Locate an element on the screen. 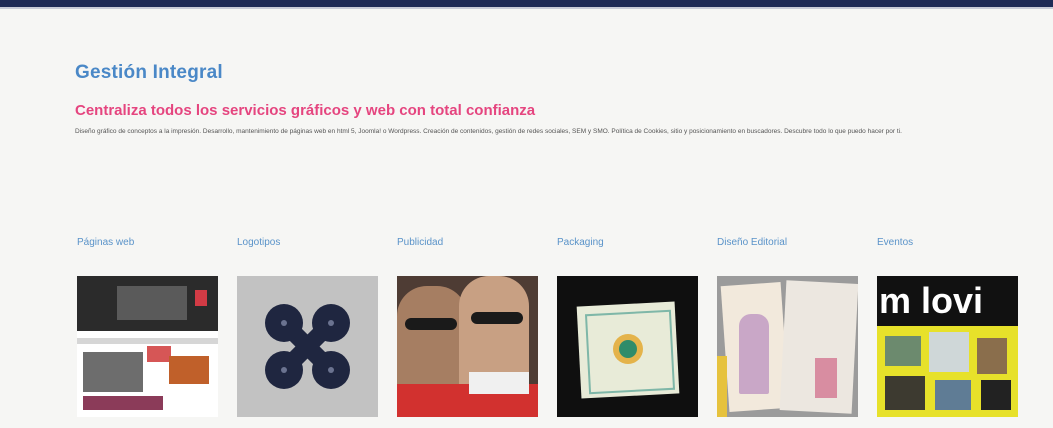  web-hero-image is located at coordinates (152, 303).